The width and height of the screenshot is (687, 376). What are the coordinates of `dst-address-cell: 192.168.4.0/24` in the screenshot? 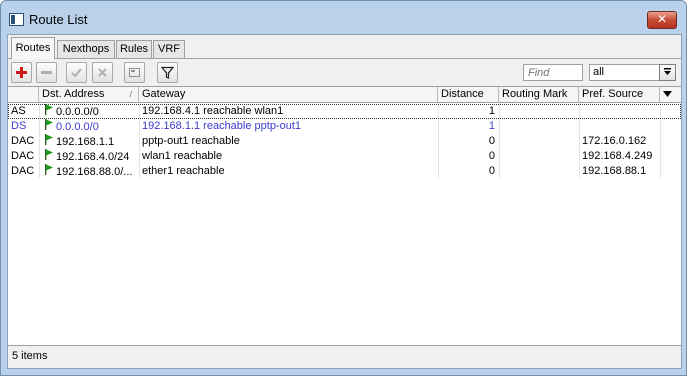 It's located at (89, 156).